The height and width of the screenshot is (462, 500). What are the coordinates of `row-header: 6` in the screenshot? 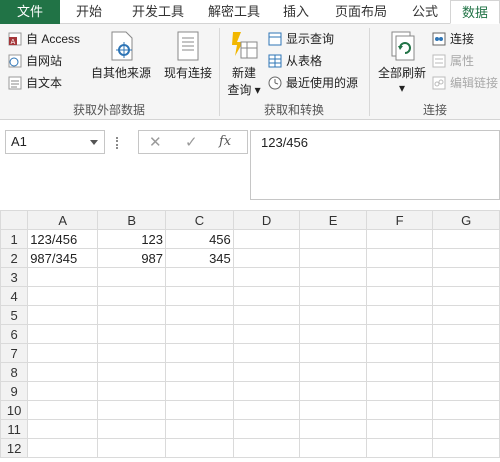 It's located at (14, 334).